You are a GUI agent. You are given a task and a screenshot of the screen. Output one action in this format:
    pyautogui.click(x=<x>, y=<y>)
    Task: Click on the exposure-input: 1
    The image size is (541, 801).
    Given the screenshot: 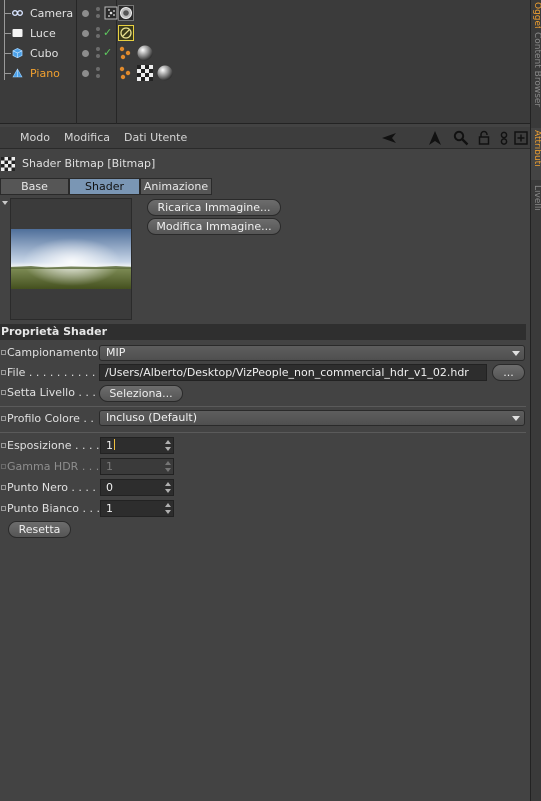 What is the action you would take?
    pyautogui.click(x=137, y=445)
    